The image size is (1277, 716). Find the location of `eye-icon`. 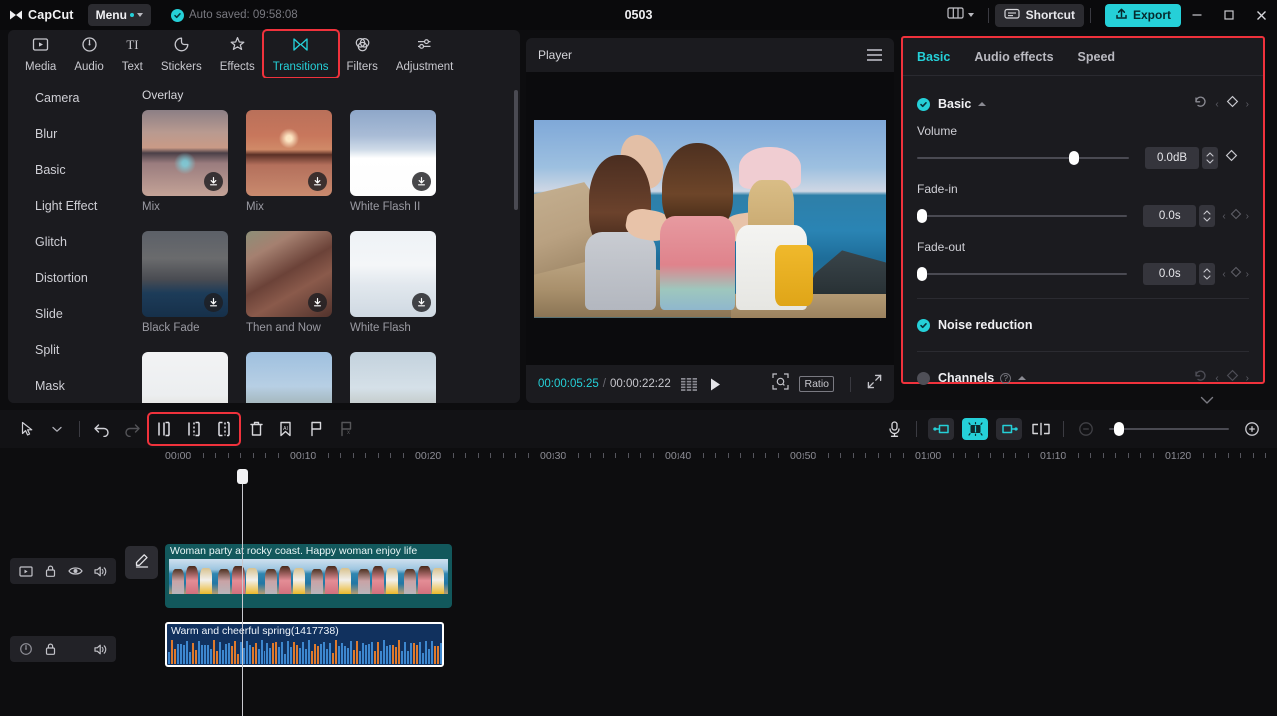

eye-icon is located at coordinates (75, 571).